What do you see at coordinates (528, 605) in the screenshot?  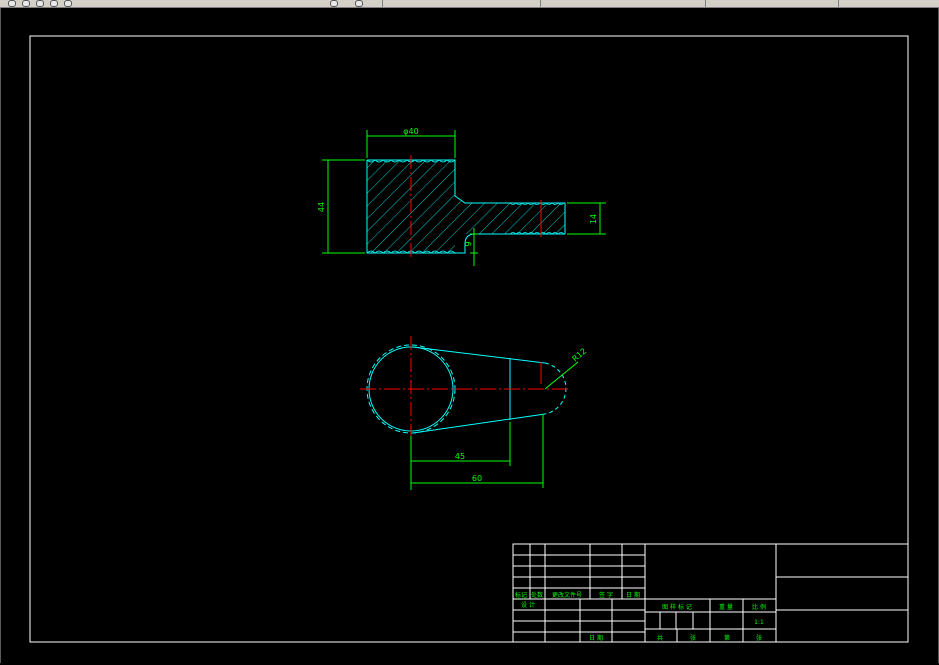 I see `tb-label-designer: 设 计` at bounding box center [528, 605].